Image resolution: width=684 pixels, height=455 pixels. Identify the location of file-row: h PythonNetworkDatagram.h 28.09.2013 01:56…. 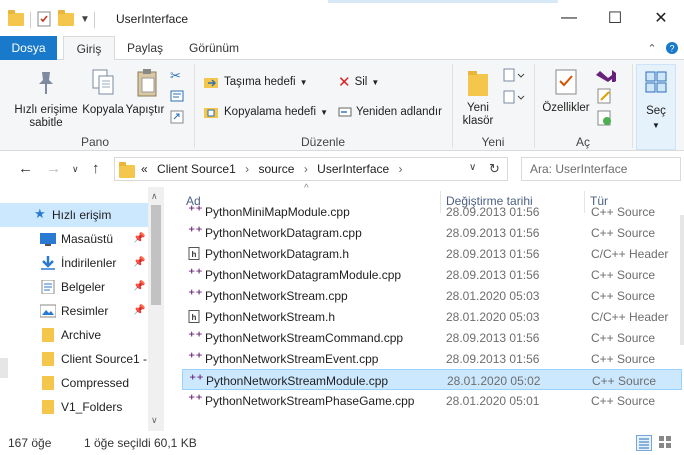
(432, 253).